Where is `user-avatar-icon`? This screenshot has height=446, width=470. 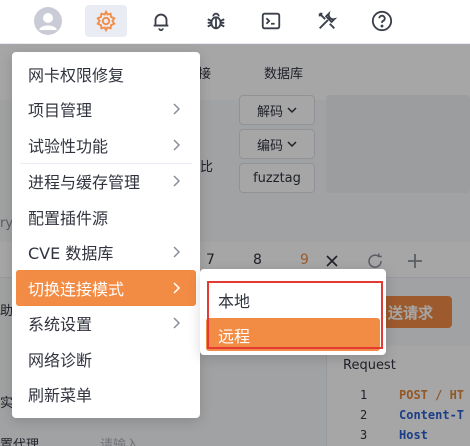
user-avatar-icon is located at coordinates (48, 21).